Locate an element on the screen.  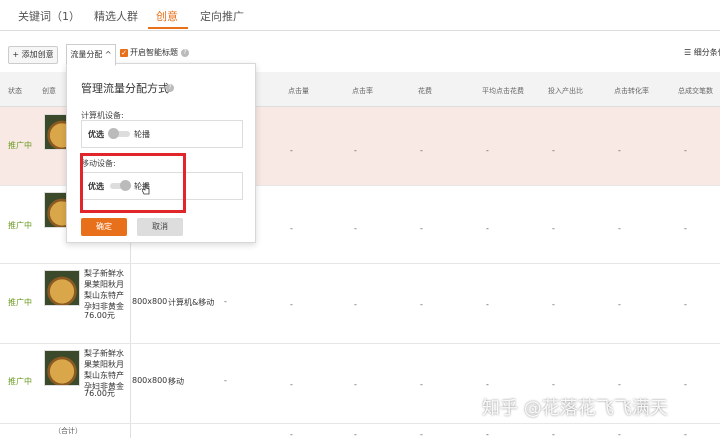
add-creative-button: + 添加创意 is located at coordinates (33, 55).